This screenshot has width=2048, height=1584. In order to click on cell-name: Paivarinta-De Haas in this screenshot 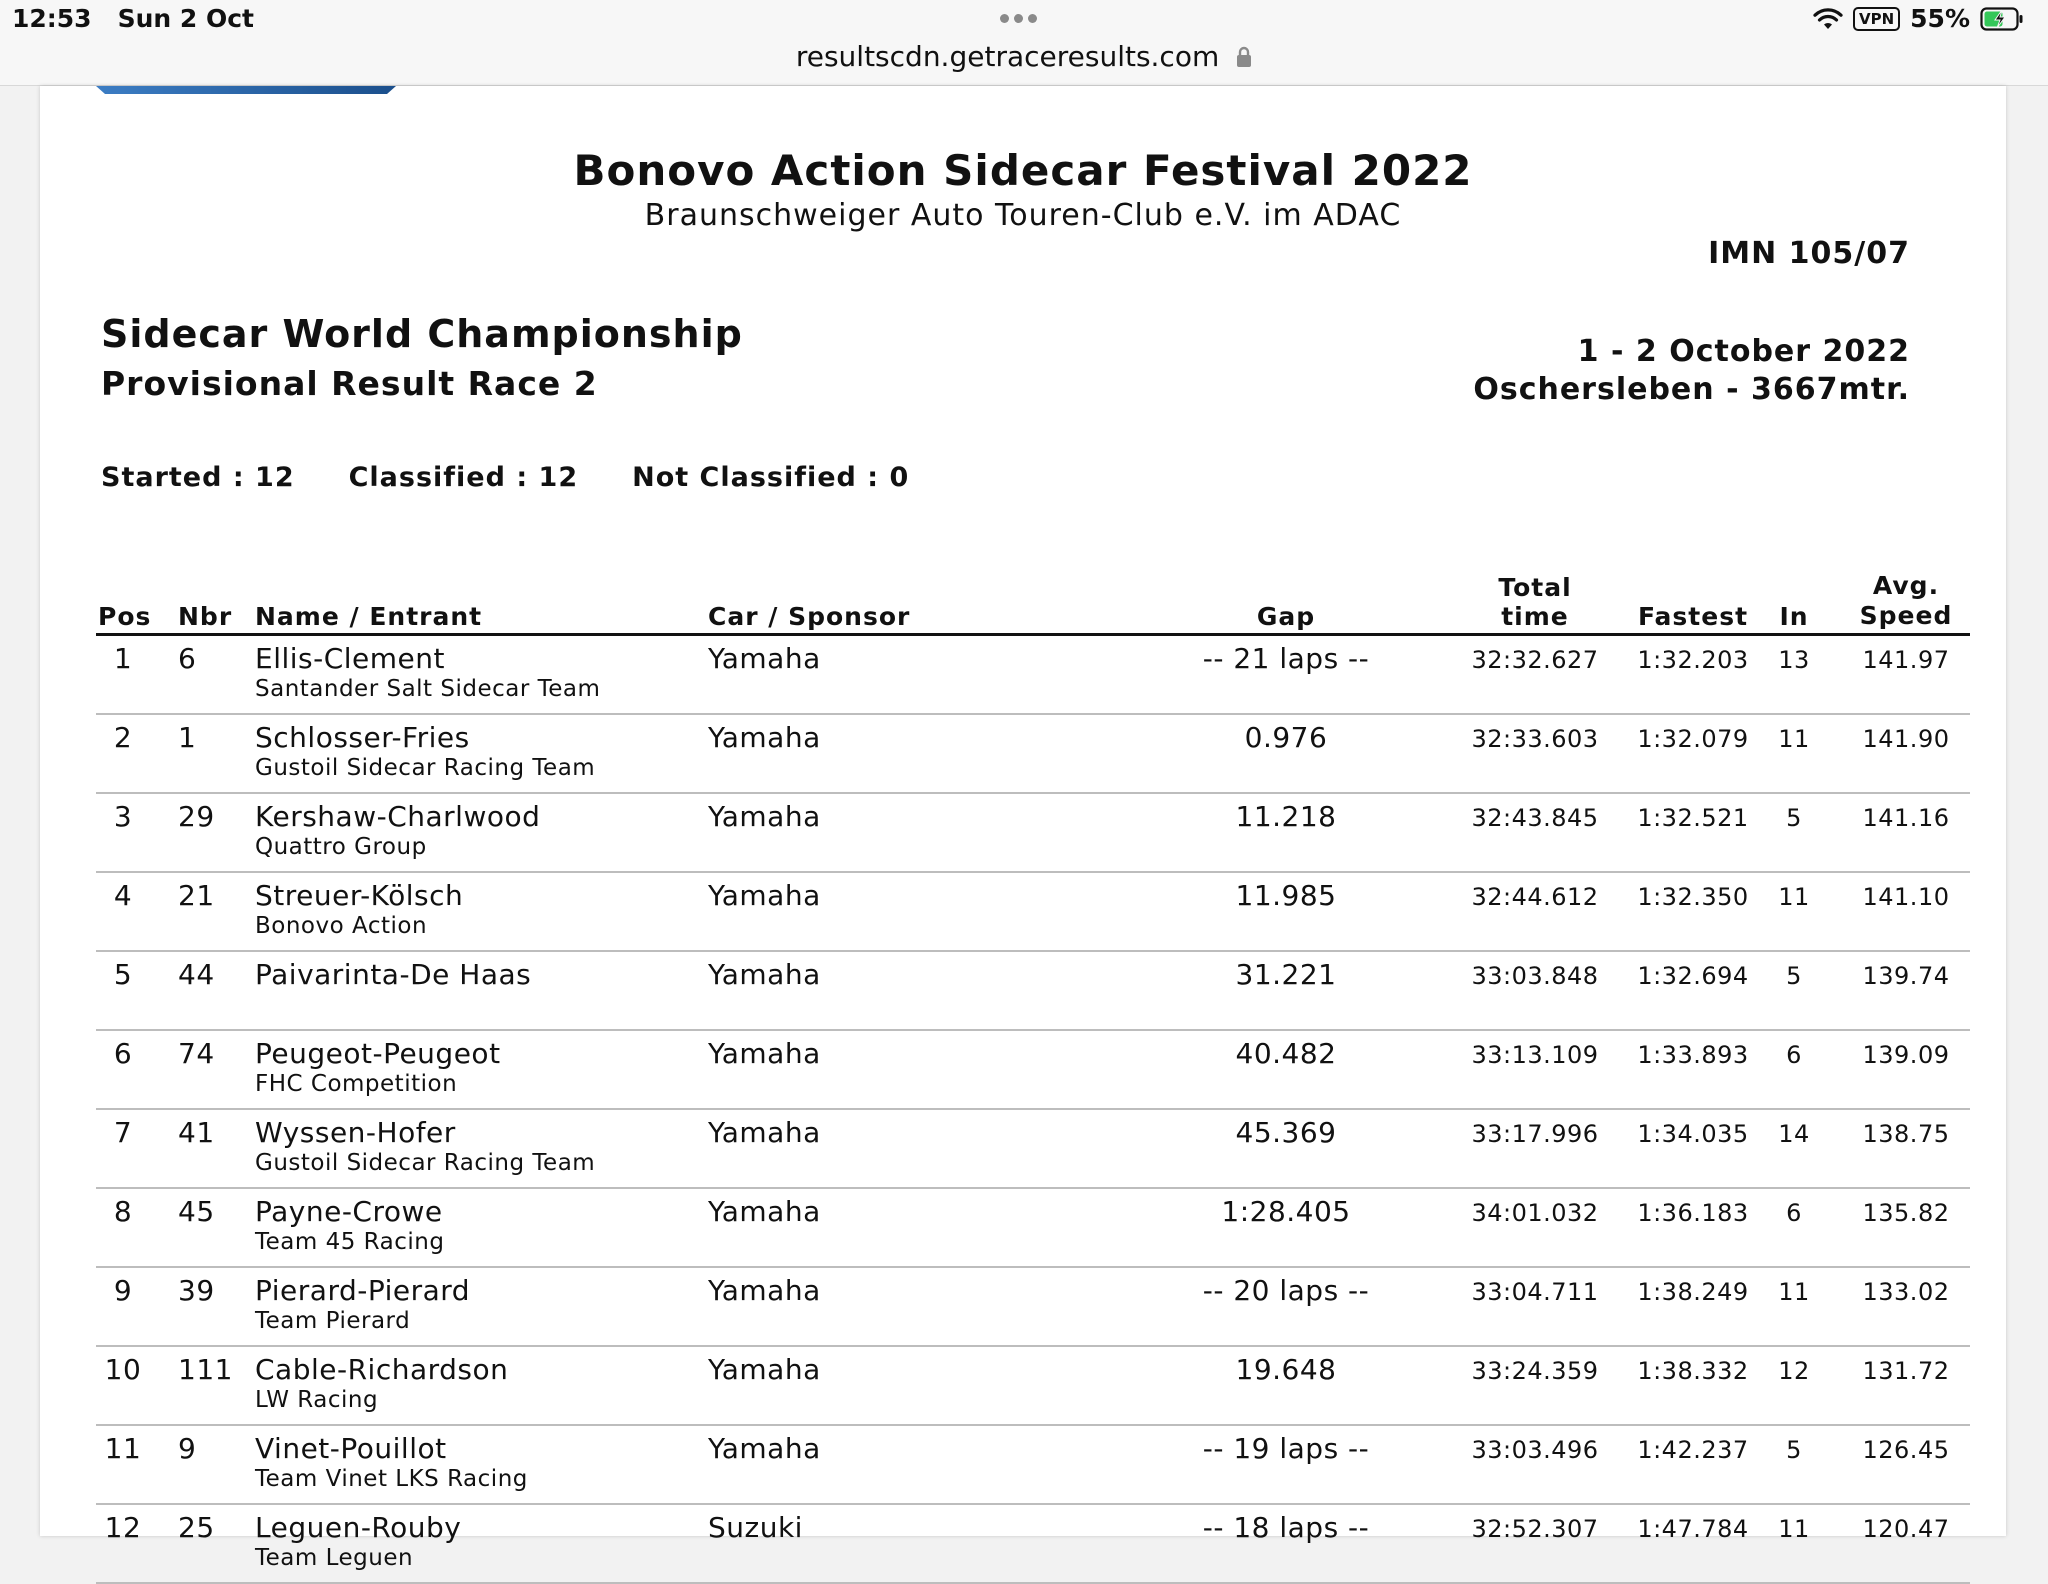, I will do `click(393, 974)`.